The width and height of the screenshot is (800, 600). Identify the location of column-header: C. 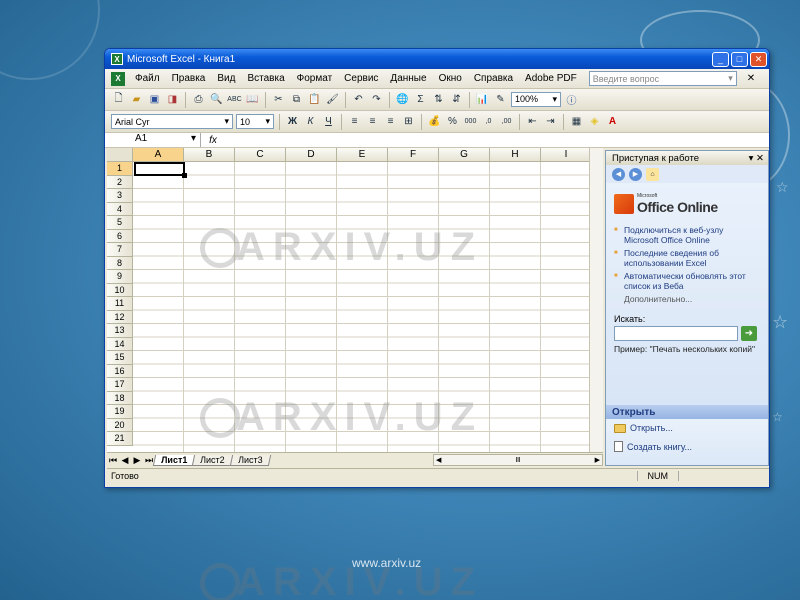
(260, 155).